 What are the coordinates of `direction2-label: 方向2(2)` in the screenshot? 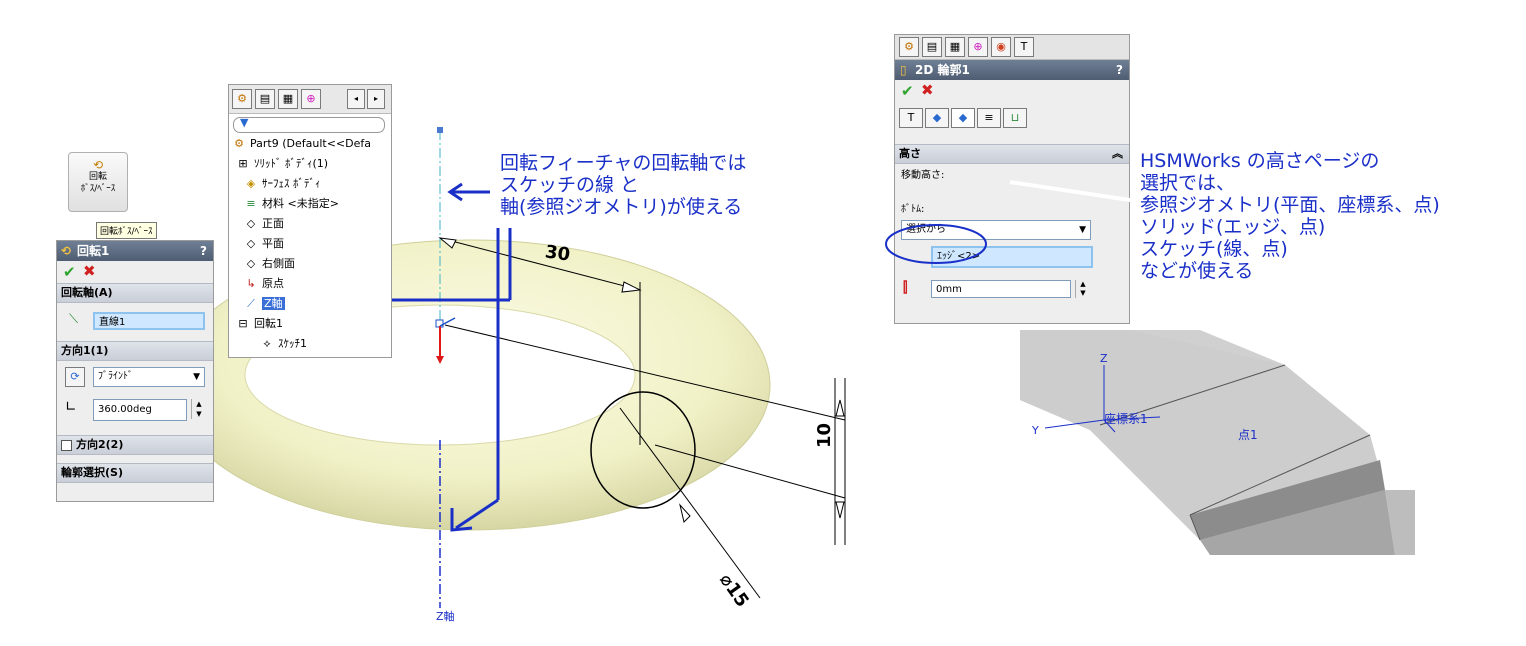 It's located at (100, 444).